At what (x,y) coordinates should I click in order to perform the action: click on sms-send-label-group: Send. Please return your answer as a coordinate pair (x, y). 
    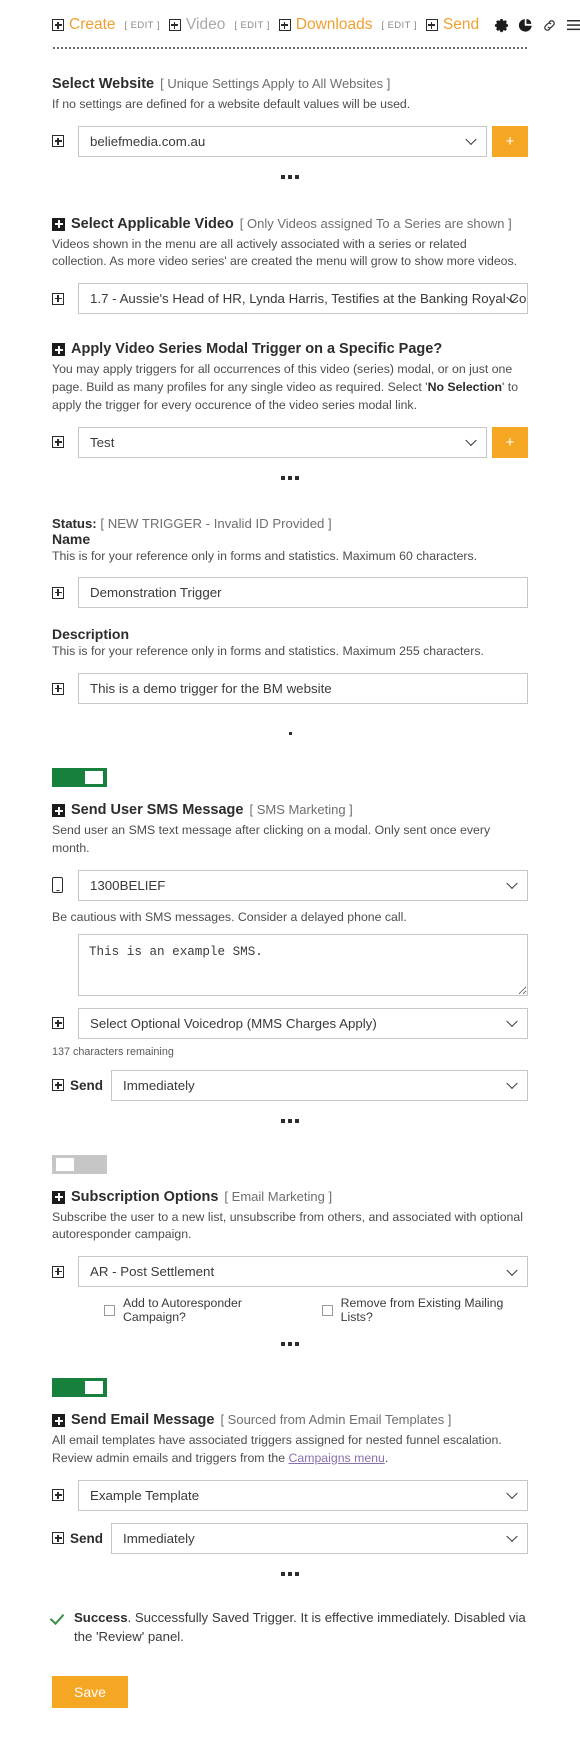
    Looking at the image, I should click on (81, 1085).